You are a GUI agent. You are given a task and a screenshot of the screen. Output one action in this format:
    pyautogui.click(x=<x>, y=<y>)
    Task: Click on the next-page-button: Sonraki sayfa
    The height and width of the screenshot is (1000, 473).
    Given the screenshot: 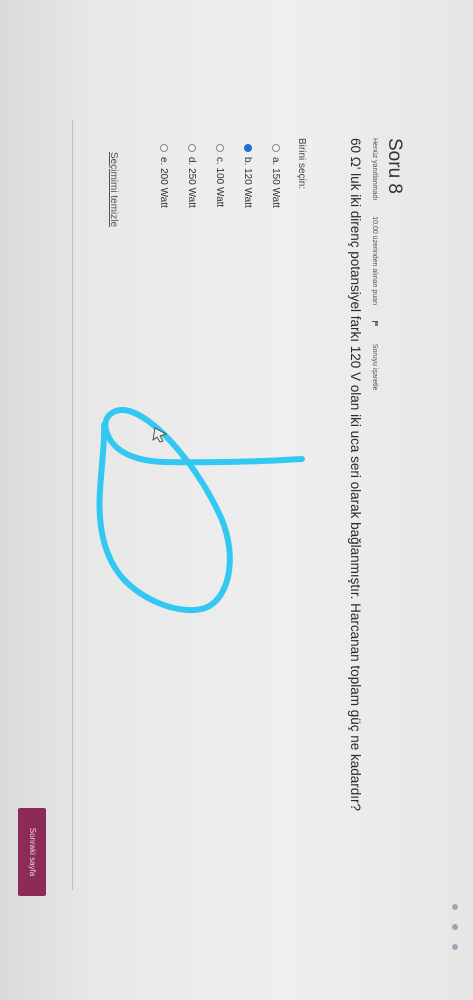 What is the action you would take?
    pyautogui.click(x=32, y=852)
    